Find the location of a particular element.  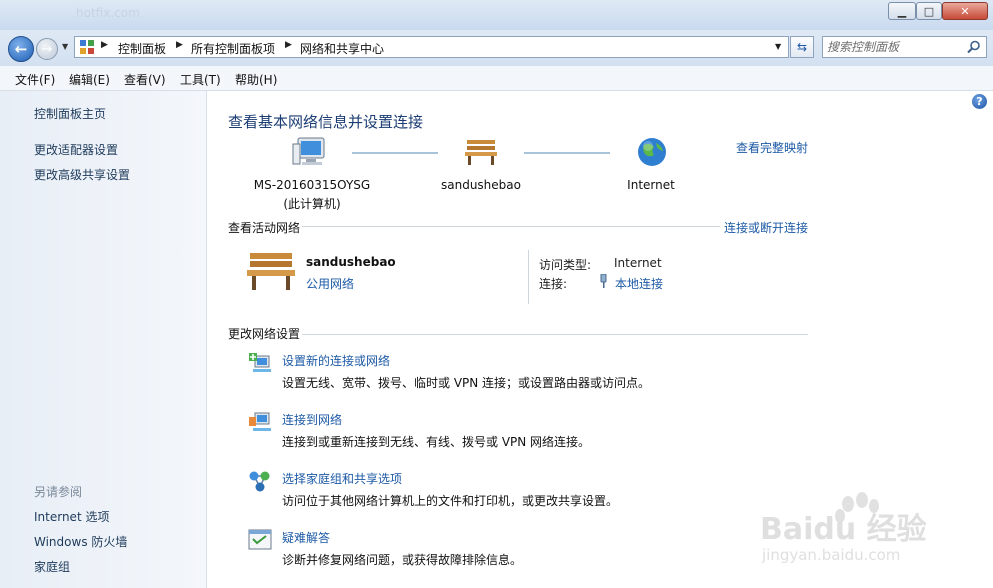

homegroup-icon is located at coordinates (259, 481).